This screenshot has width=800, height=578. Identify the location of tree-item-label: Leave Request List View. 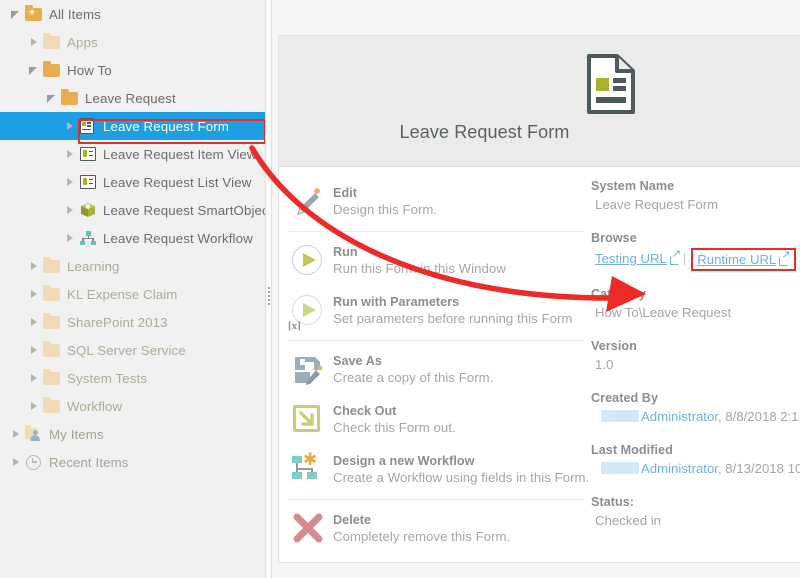
(177, 182).